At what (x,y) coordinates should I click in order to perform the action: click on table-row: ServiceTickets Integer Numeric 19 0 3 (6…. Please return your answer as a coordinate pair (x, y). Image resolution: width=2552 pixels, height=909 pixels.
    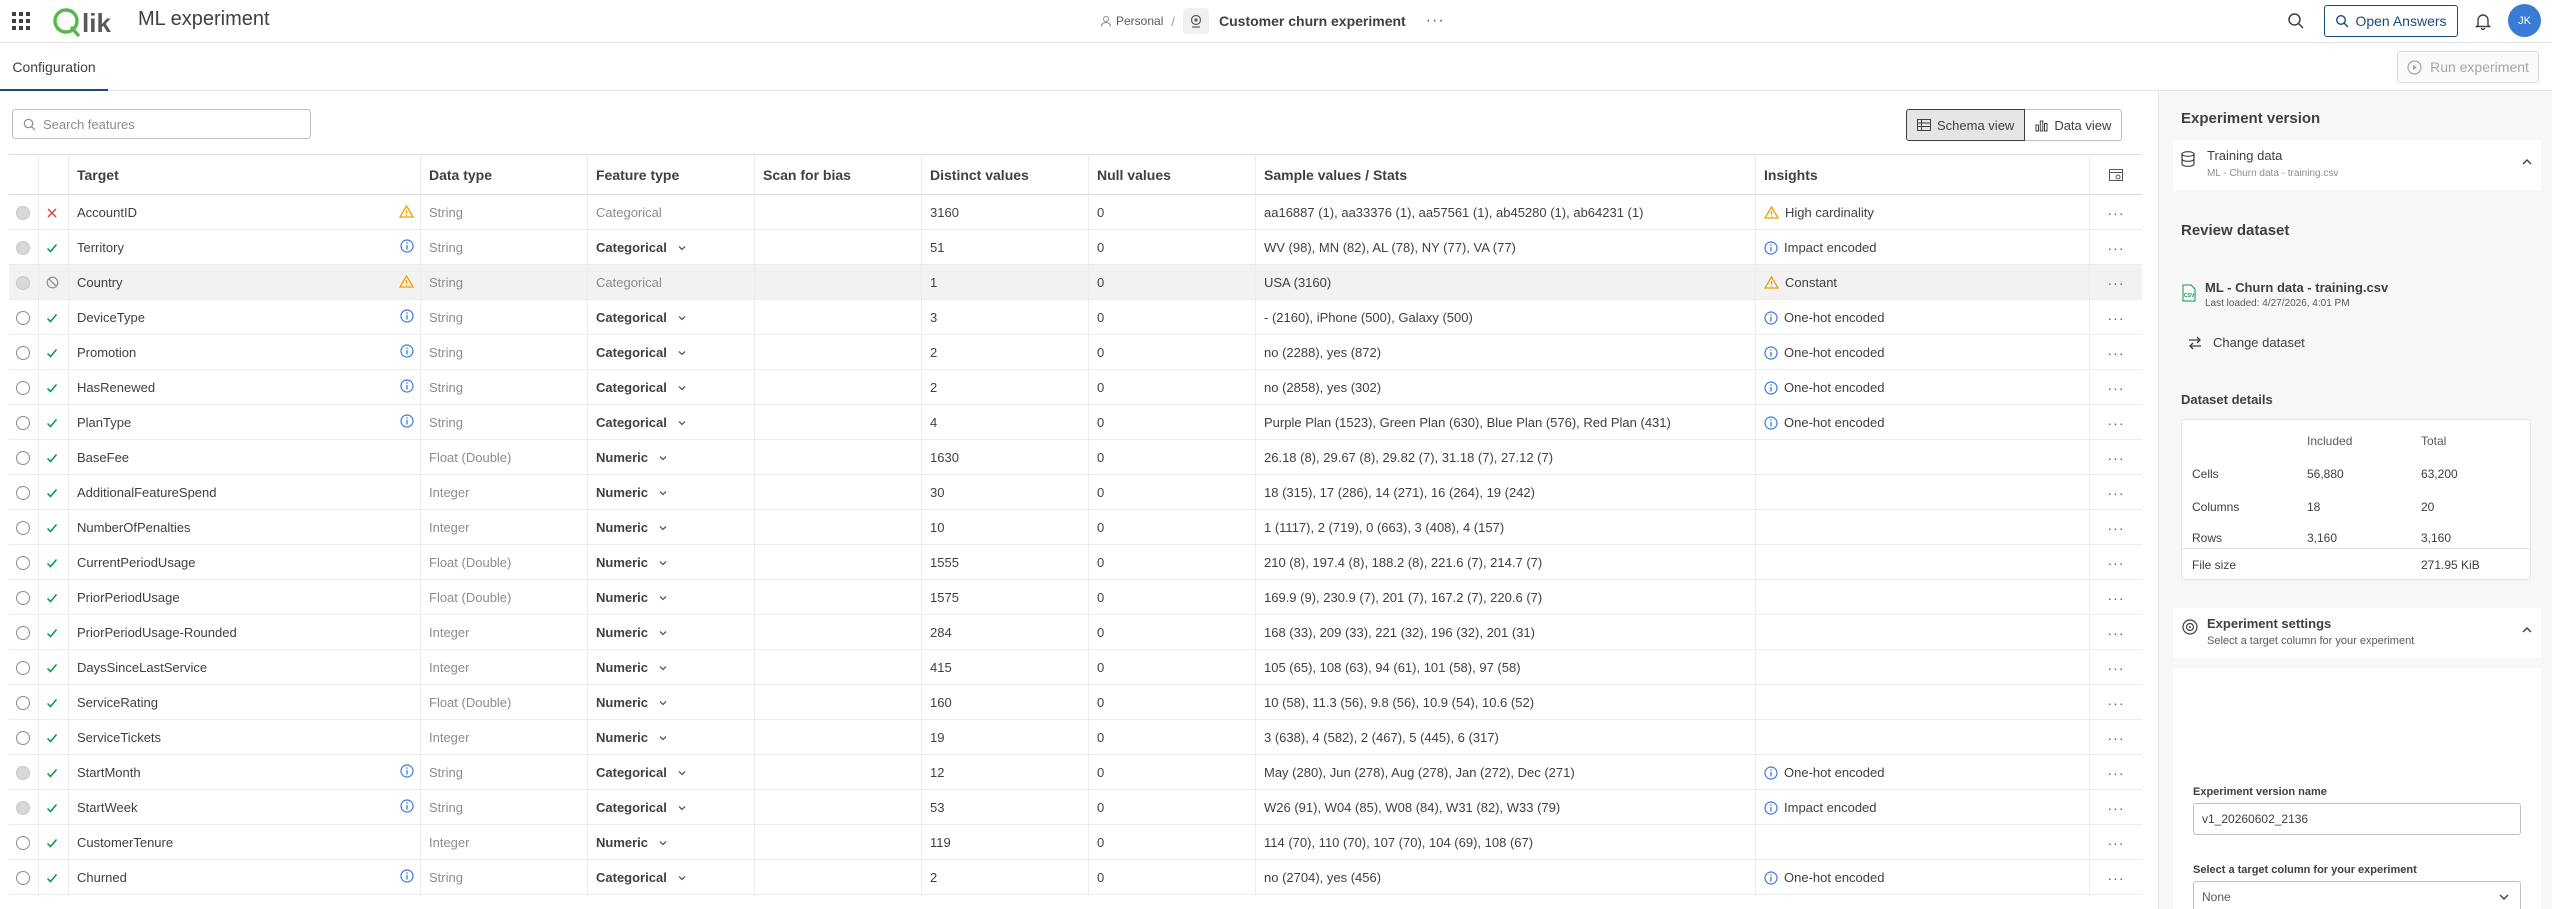
    Looking at the image, I should click on (1075, 737).